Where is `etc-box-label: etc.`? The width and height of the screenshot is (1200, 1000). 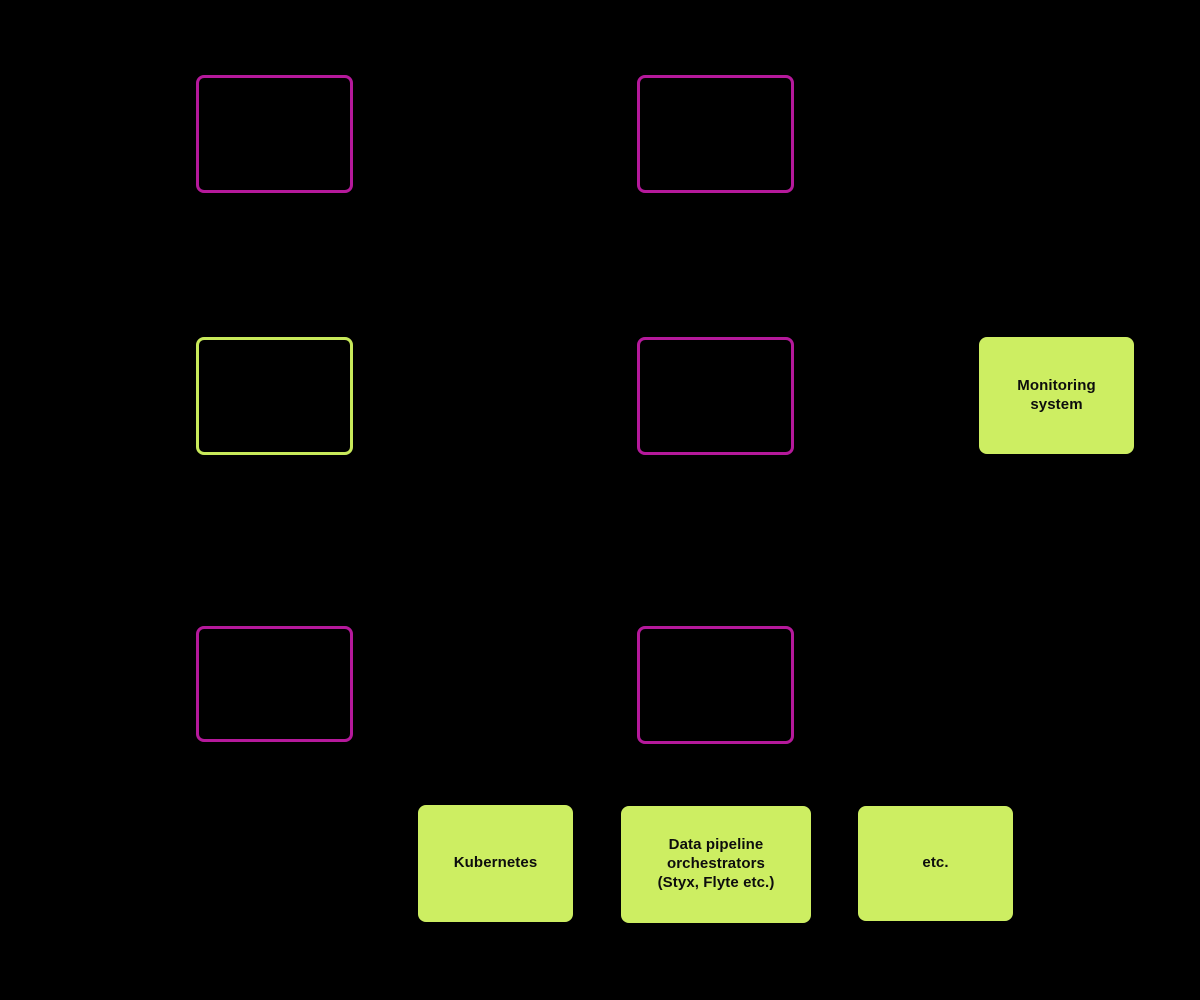 etc-box-label: etc. is located at coordinates (935, 863).